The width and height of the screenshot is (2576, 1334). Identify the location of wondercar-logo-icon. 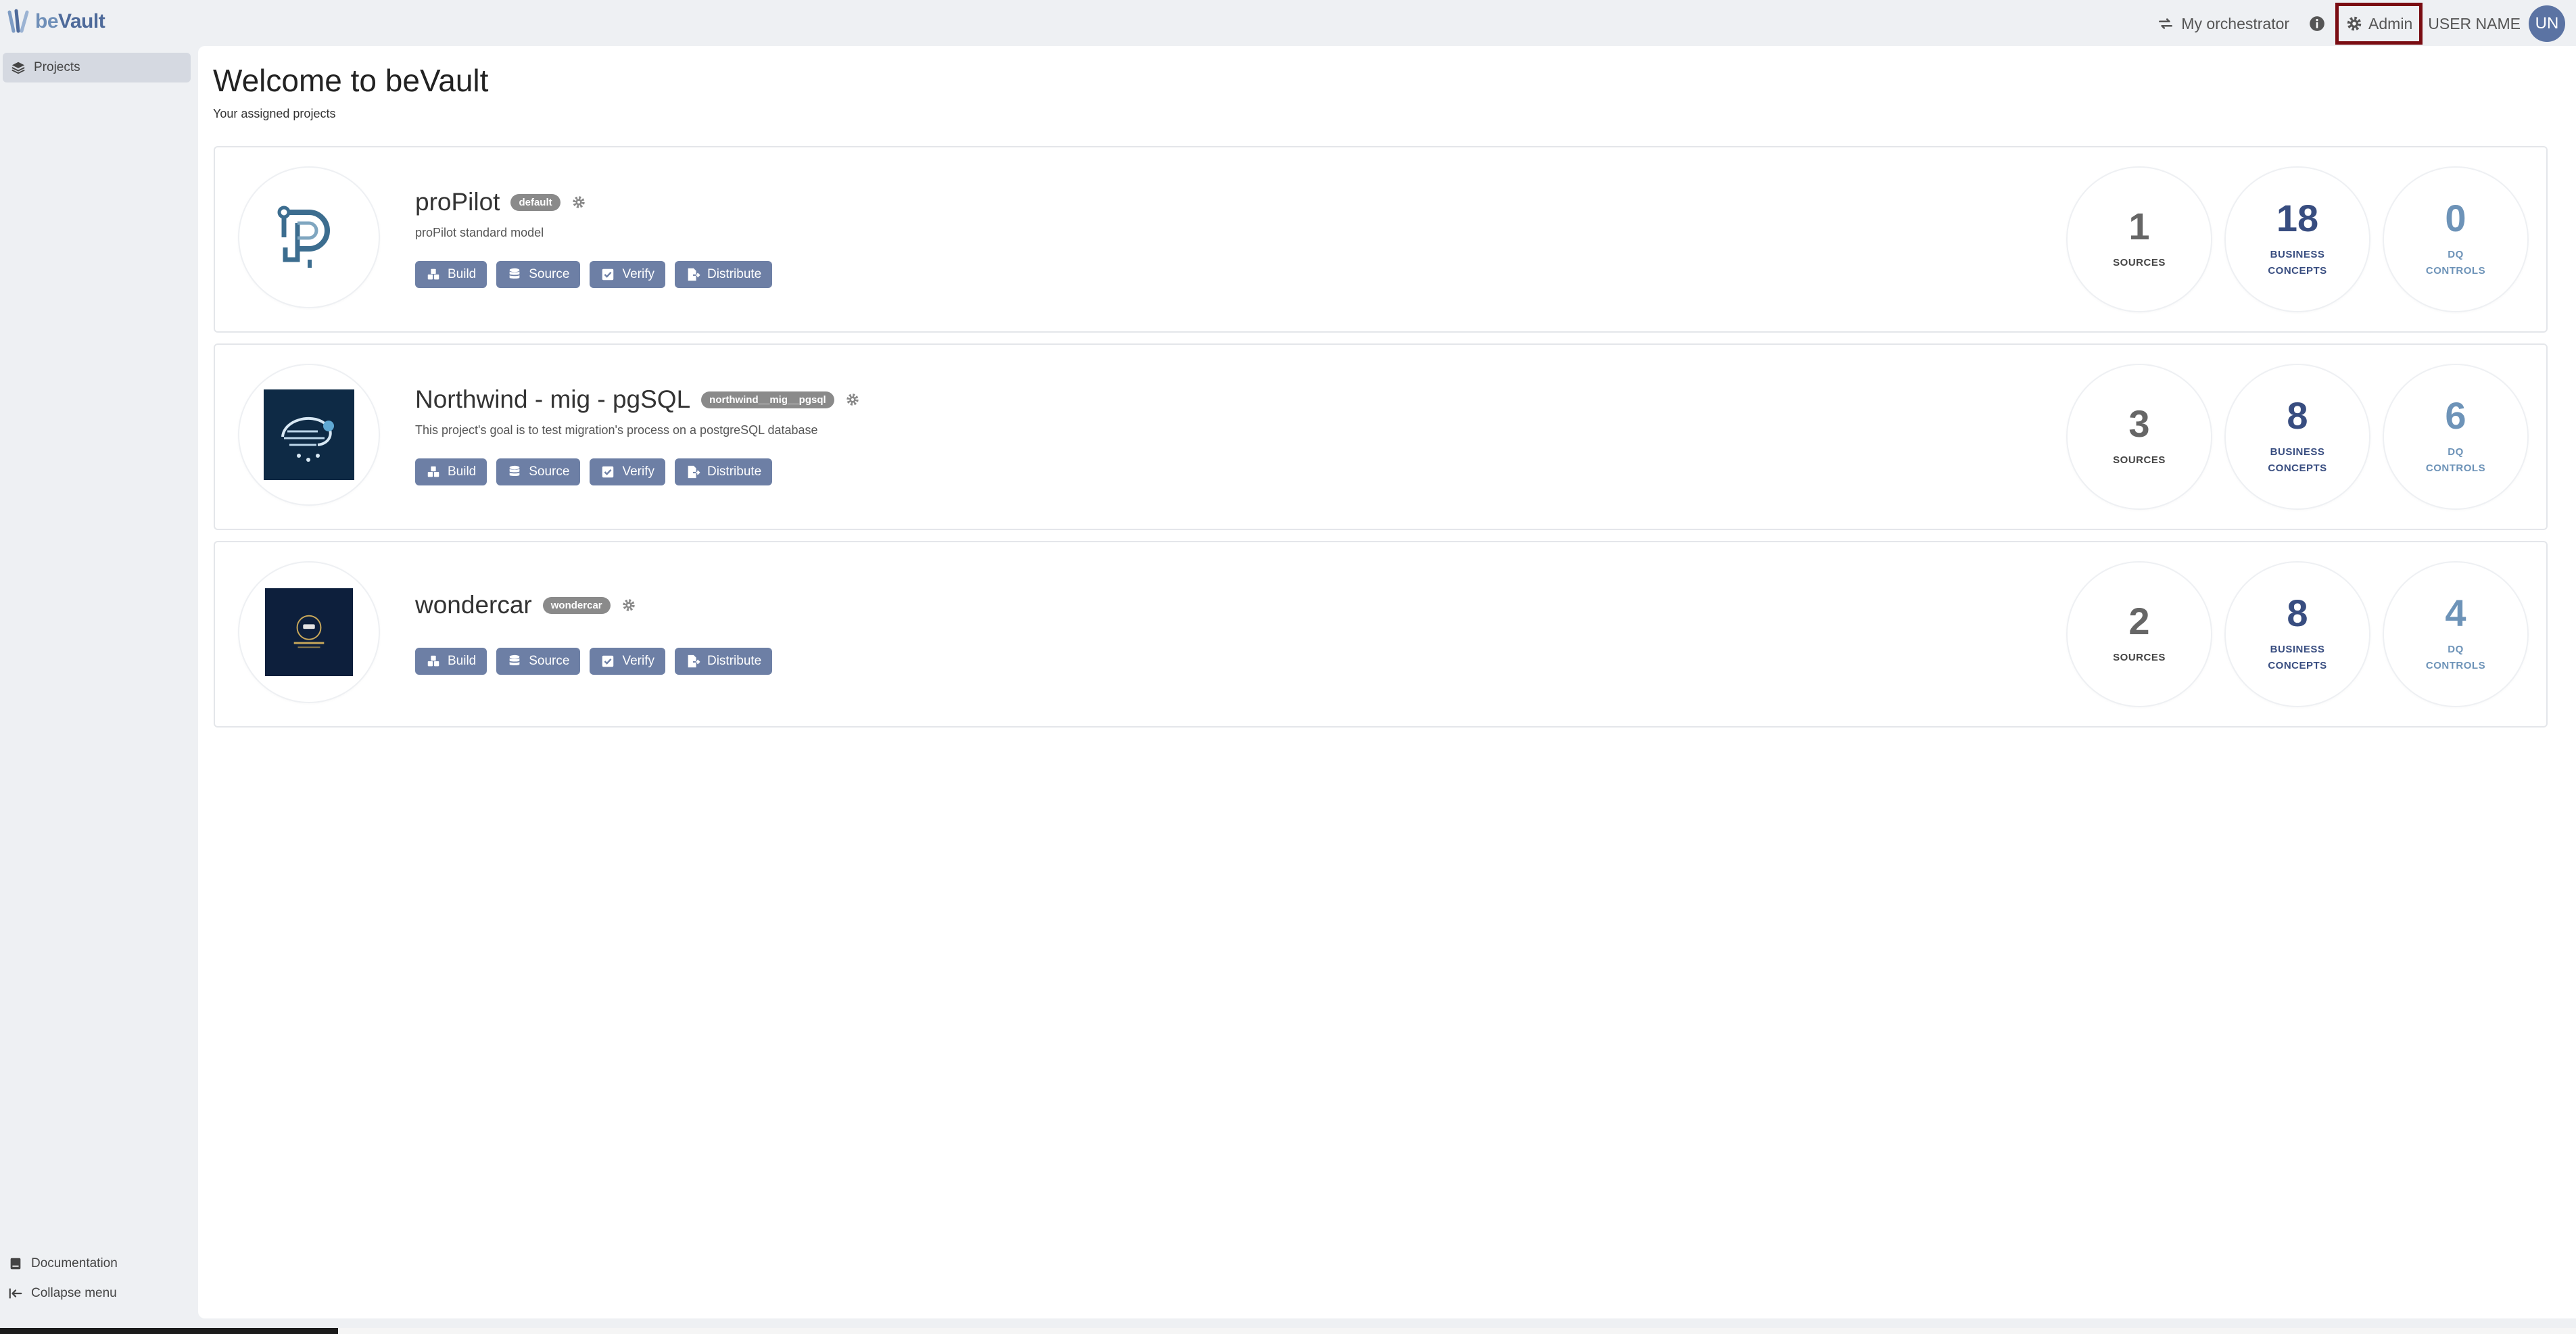
(309, 632).